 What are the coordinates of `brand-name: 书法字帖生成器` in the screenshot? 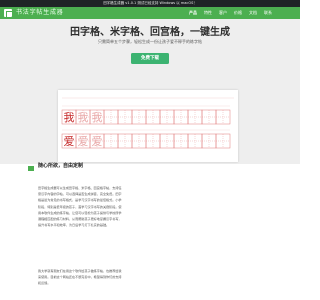 It's located at (40, 13).